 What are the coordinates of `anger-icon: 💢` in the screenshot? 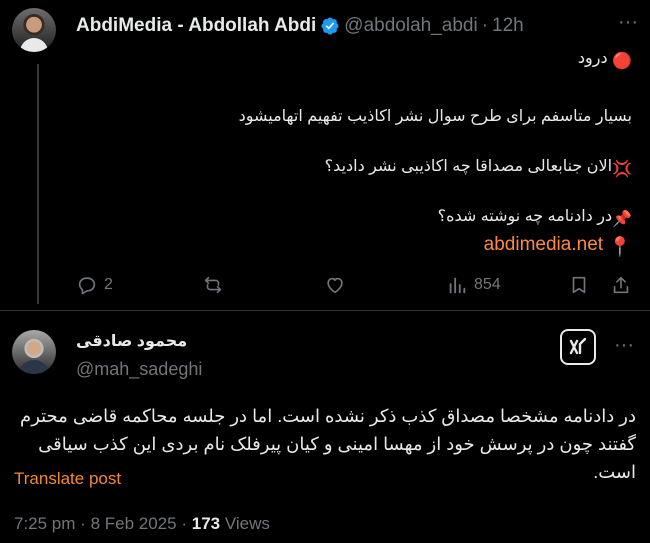 It's located at (622, 169).